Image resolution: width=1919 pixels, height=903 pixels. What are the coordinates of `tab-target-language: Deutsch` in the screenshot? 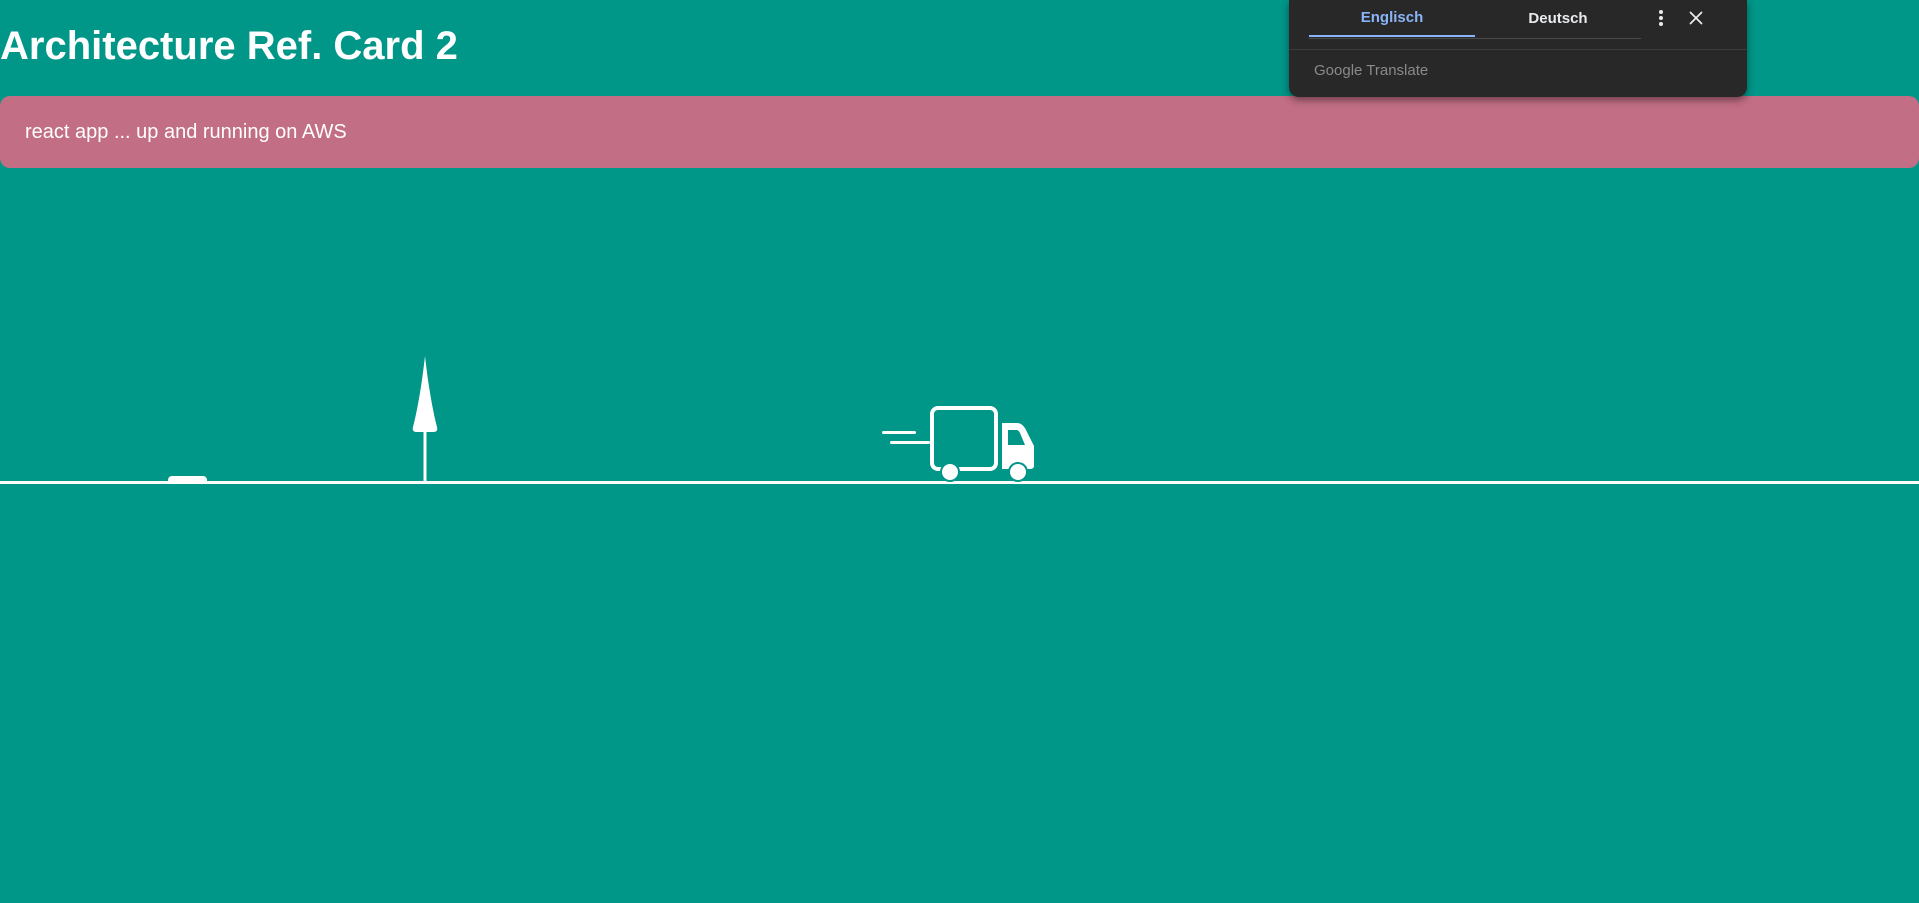 It's located at (1558, 18).